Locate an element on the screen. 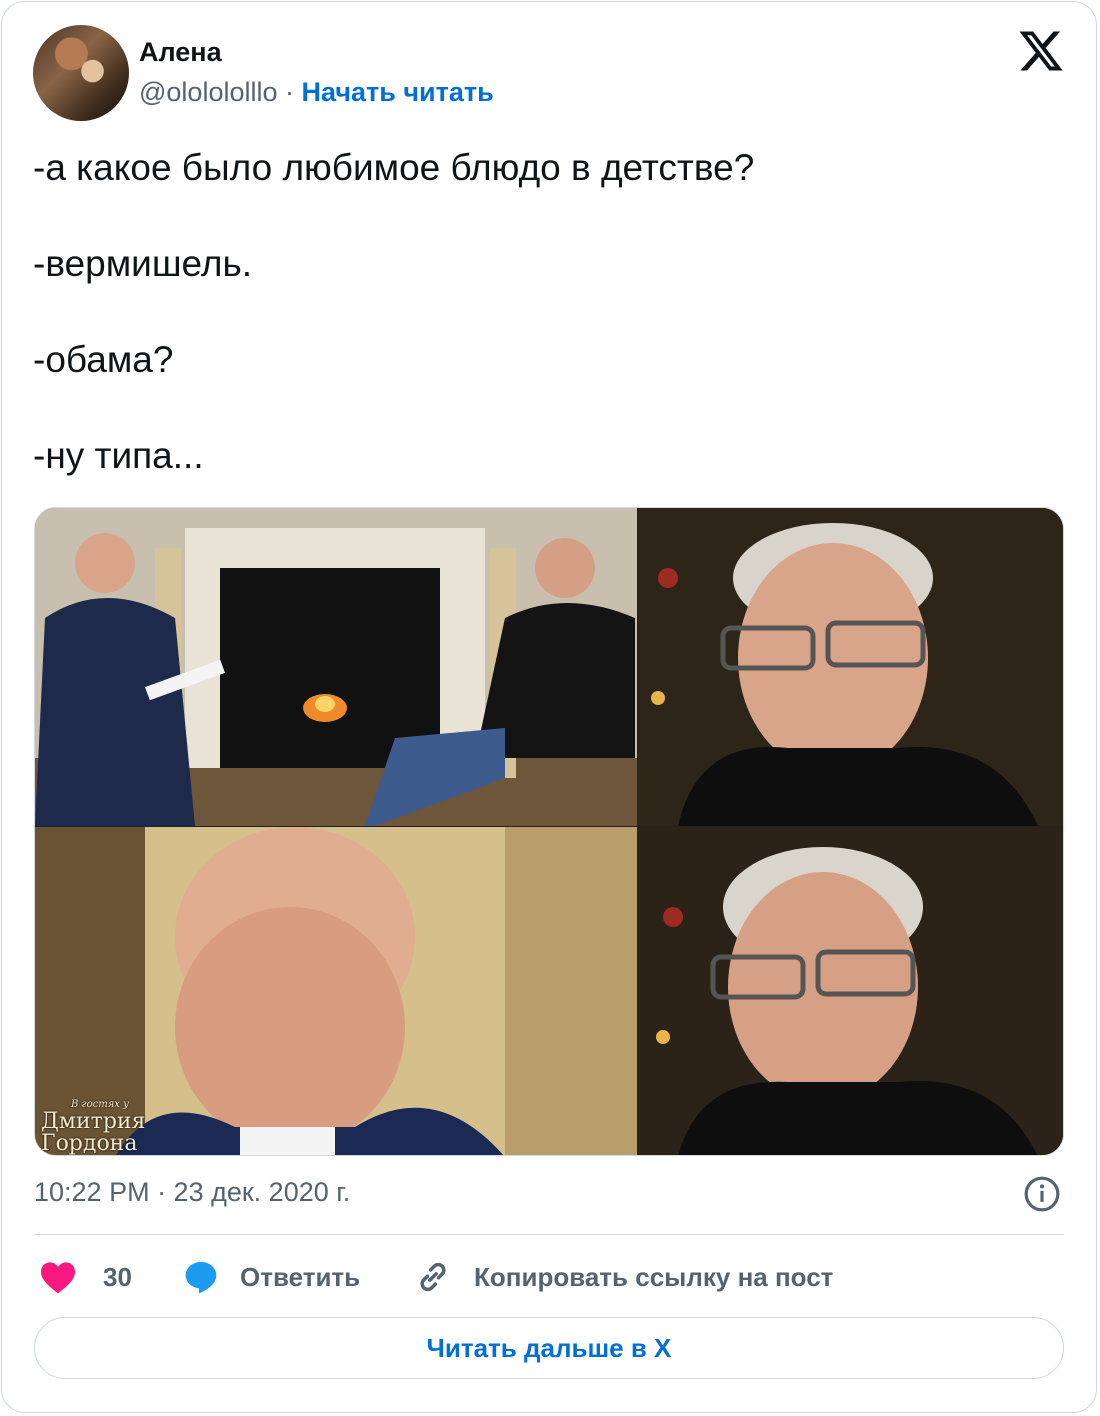  author-handle: @ololololllo is located at coordinates (208, 92).